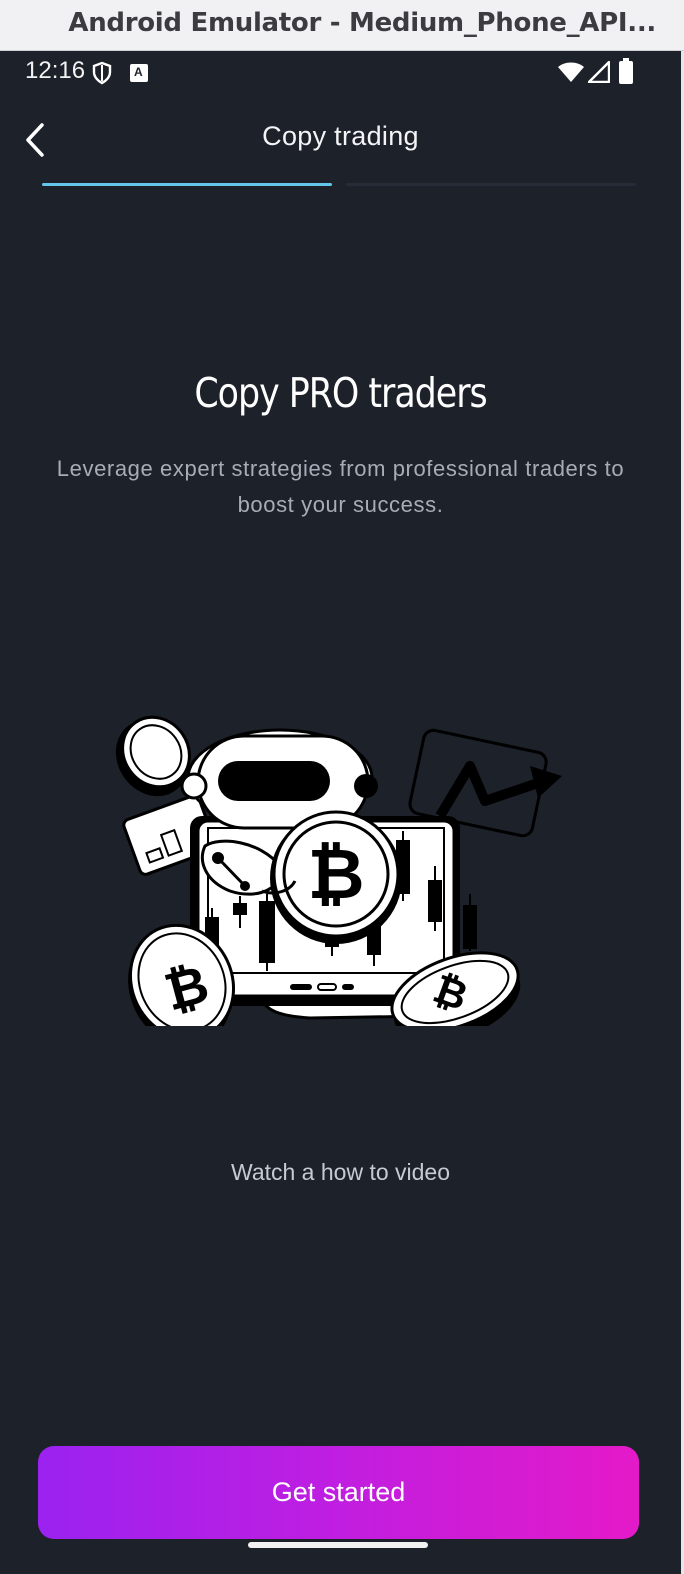 The width and height of the screenshot is (684, 1574). What do you see at coordinates (55, 70) in the screenshot?
I see `status-time: 12:16` at bounding box center [55, 70].